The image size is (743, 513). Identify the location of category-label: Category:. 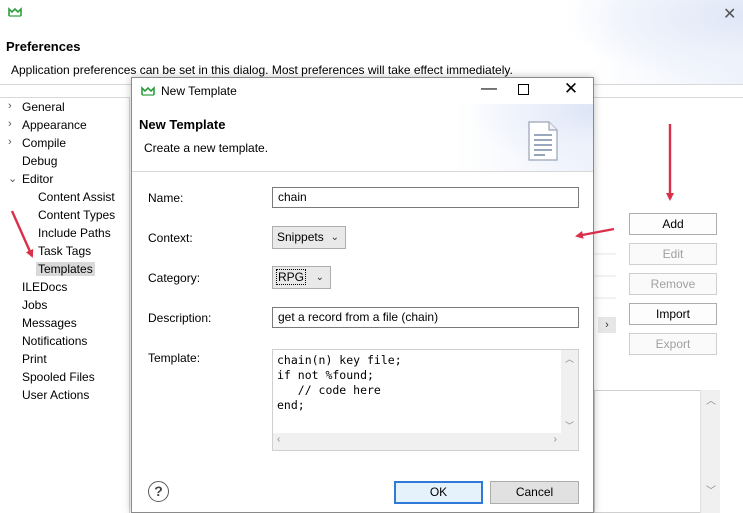
(174, 278).